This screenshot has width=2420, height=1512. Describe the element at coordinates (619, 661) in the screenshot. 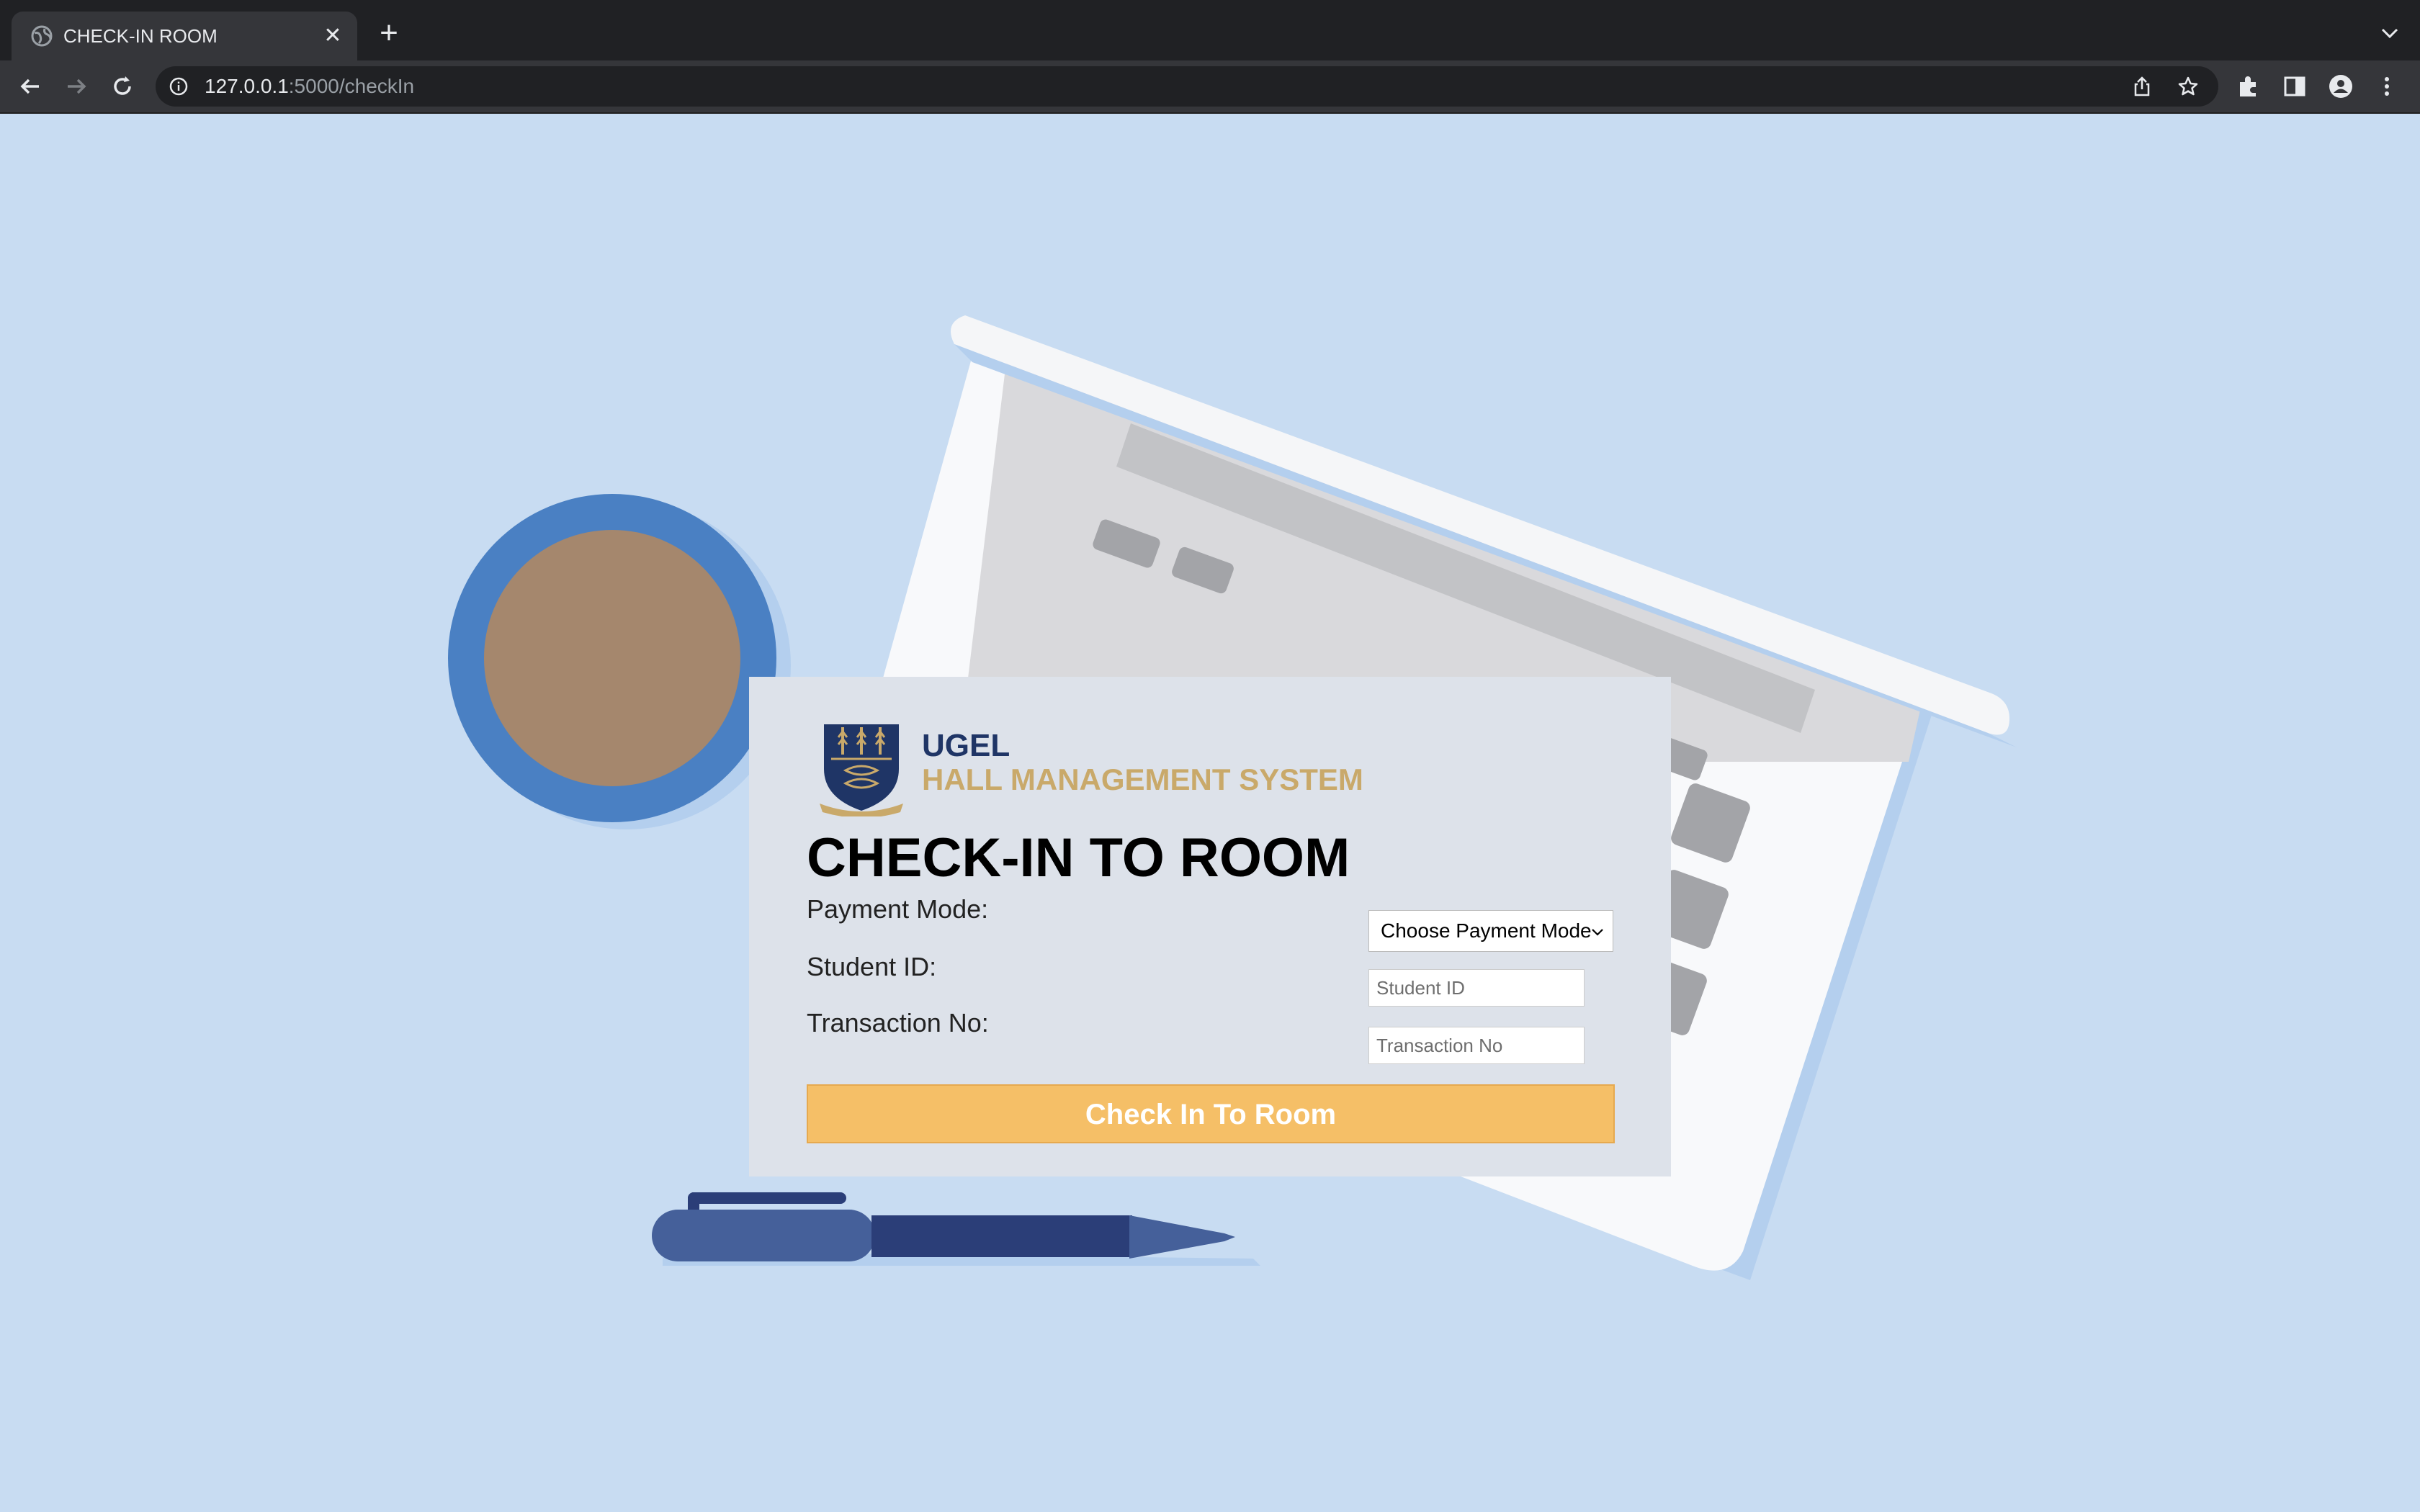

I see `coffee-cup-illustration` at that location.